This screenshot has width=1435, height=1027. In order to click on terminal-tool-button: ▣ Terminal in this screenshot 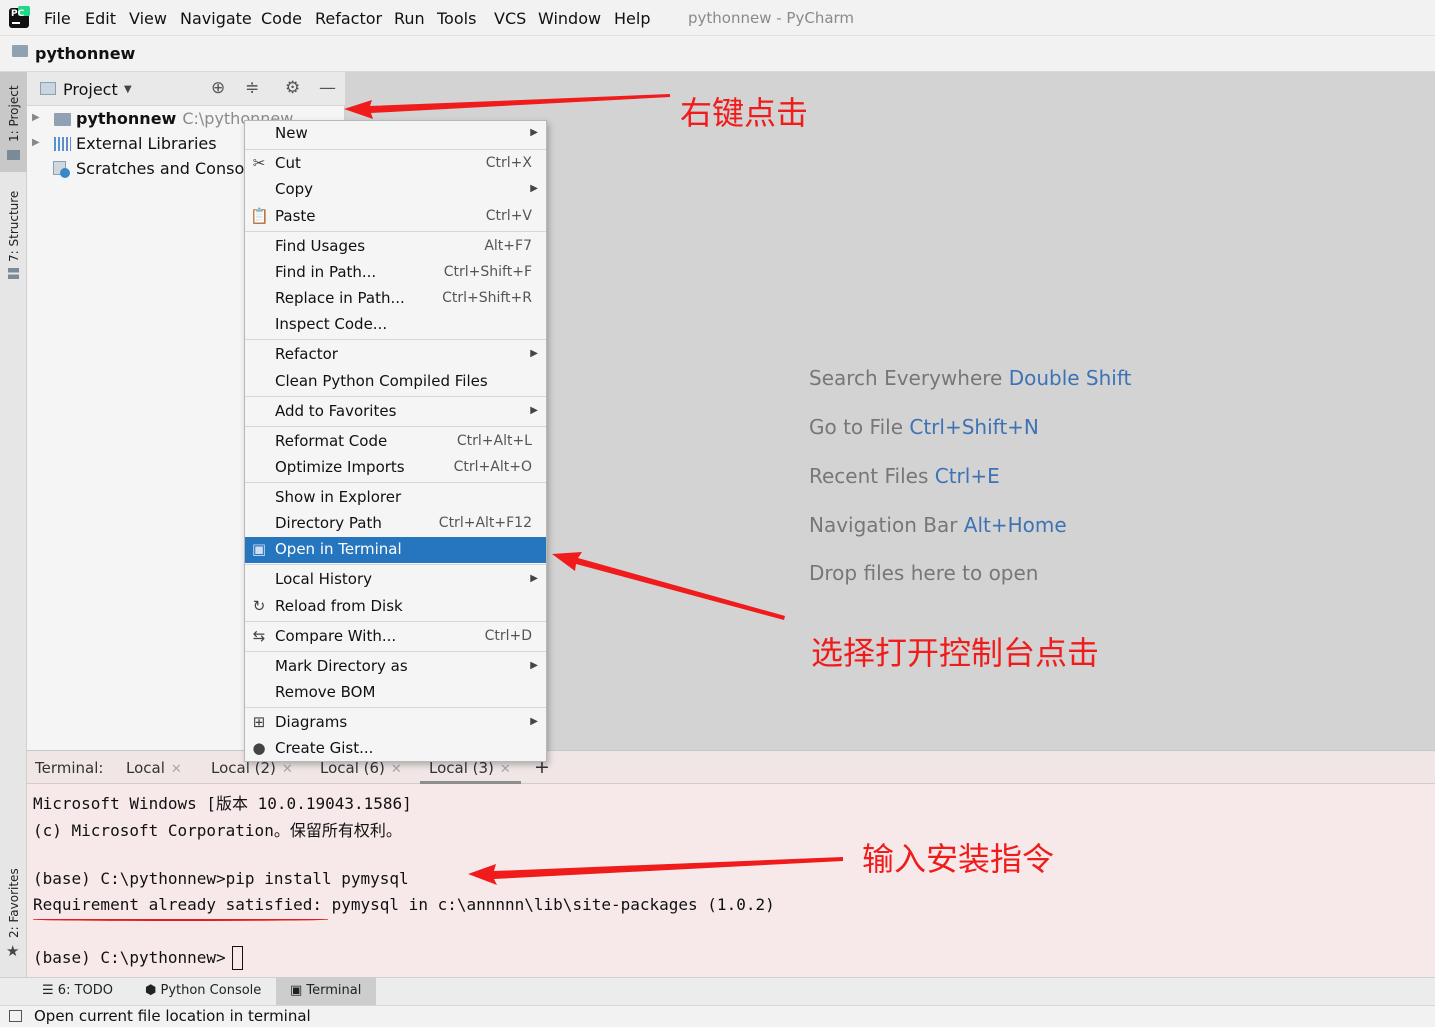, I will do `click(325, 990)`.